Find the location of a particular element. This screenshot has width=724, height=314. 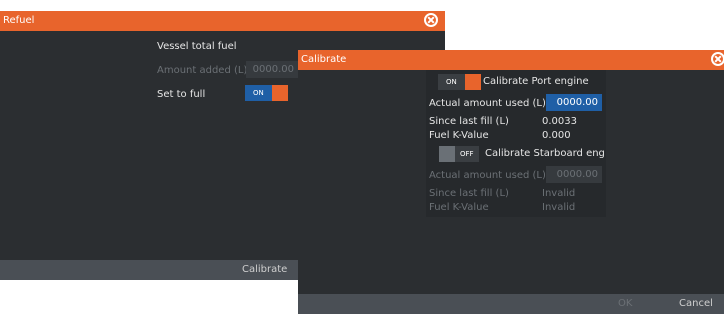

port-actual-used-label: Actual amount used (L) is located at coordinates (487, 103).